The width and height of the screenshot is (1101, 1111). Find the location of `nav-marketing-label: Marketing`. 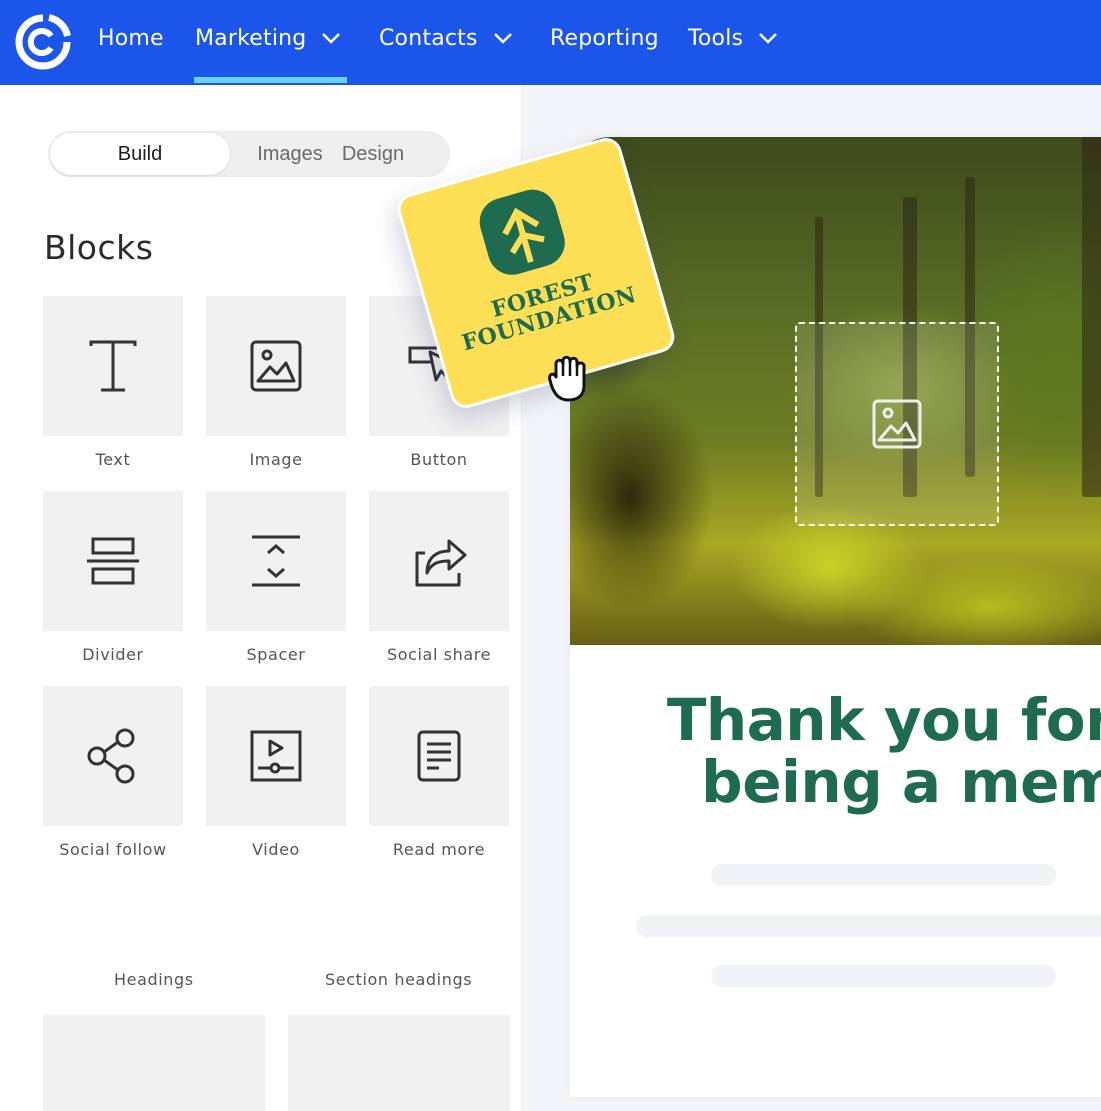

nav-marketing-label: Marketing is located at coordinates (251, 38).